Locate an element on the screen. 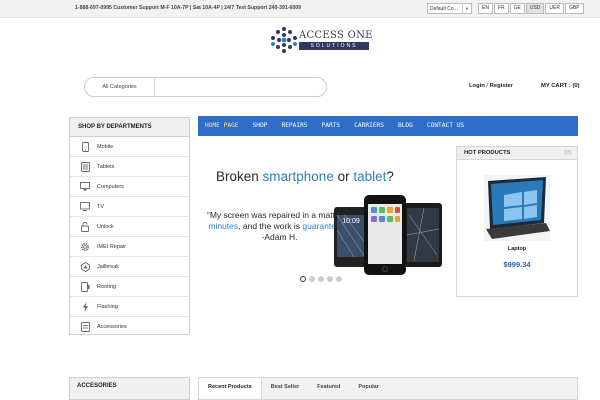 This screenshot has width=600, height=400. login-register: Login / Register is located at coordinates (491, 86).